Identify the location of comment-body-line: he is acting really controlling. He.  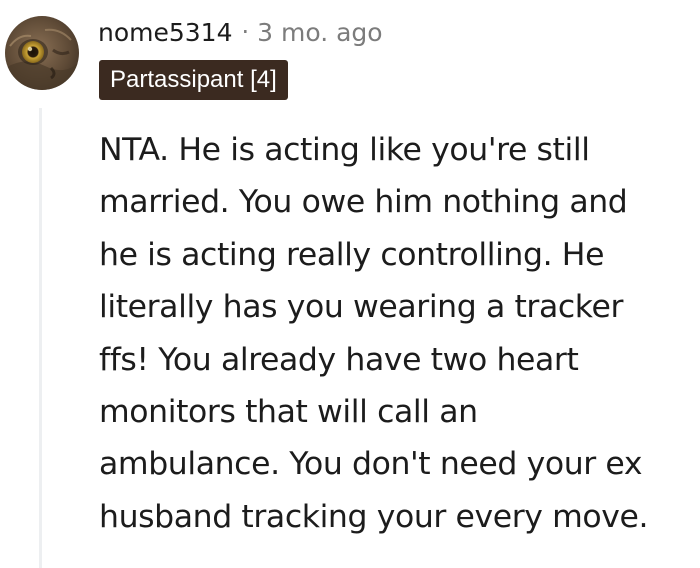
(352, 254).